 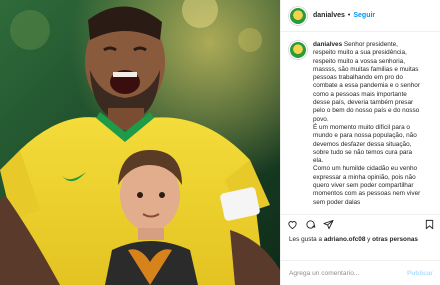 What do you see at coordinates (337, 202) in the screenshot?
I see `caption-line: sem poder dalas` at bounding box center [337, 202].